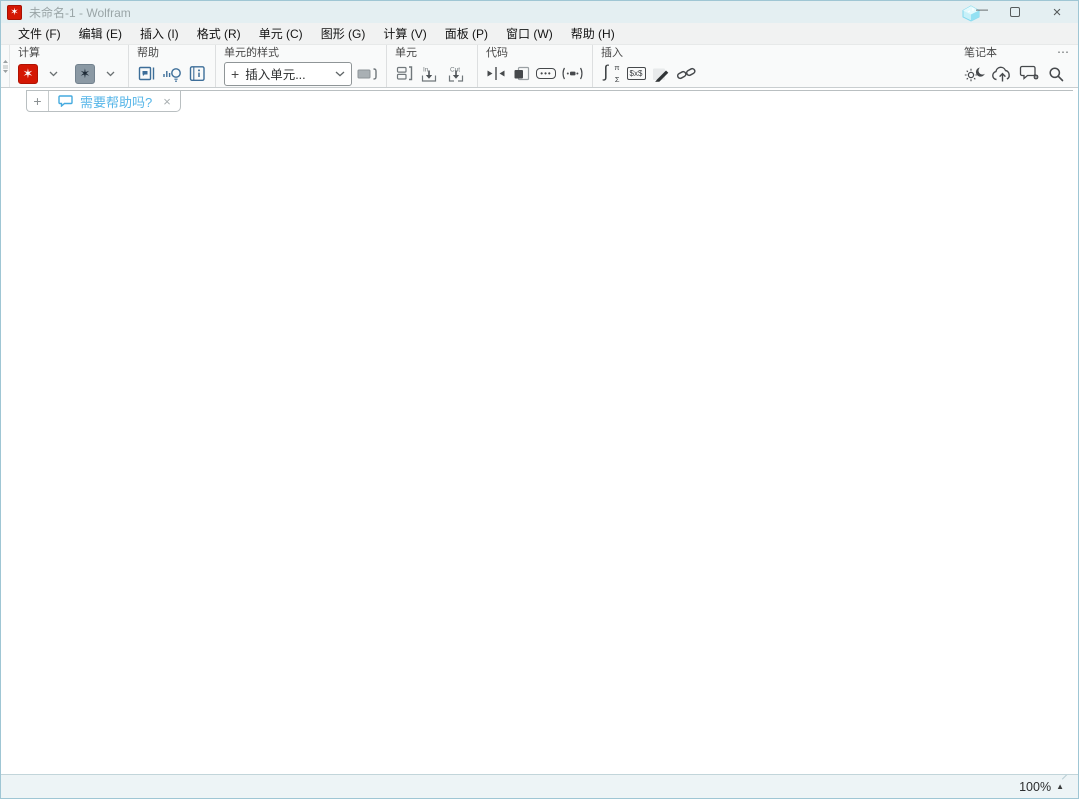 Image resolution: width=1079 pixels, height=799 pixels. Describe the element at coordinates (1060, 786) in the screenshot. I see `magnification-arrow-icon: ▲` at that location.